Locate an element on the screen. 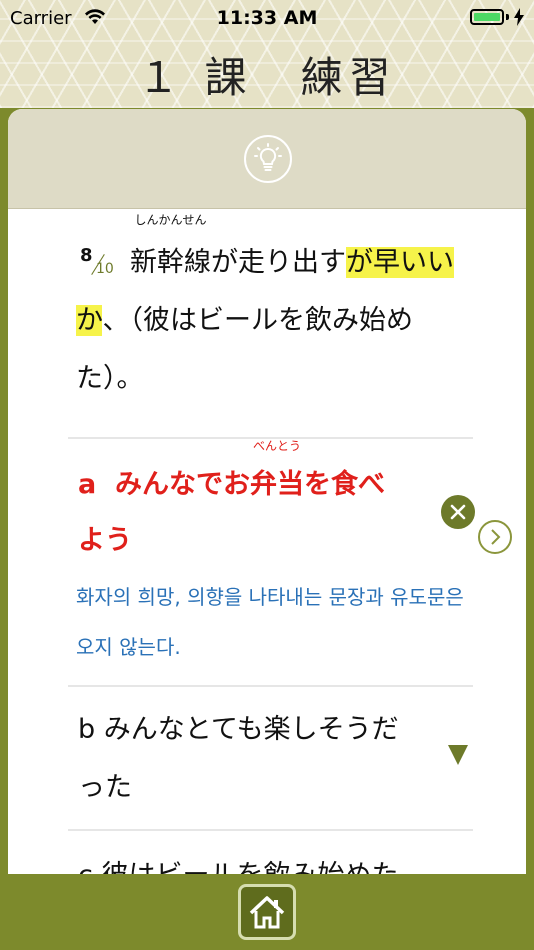 The image size is (534, 950). bottom-bar is located at coordinates (267, 912).